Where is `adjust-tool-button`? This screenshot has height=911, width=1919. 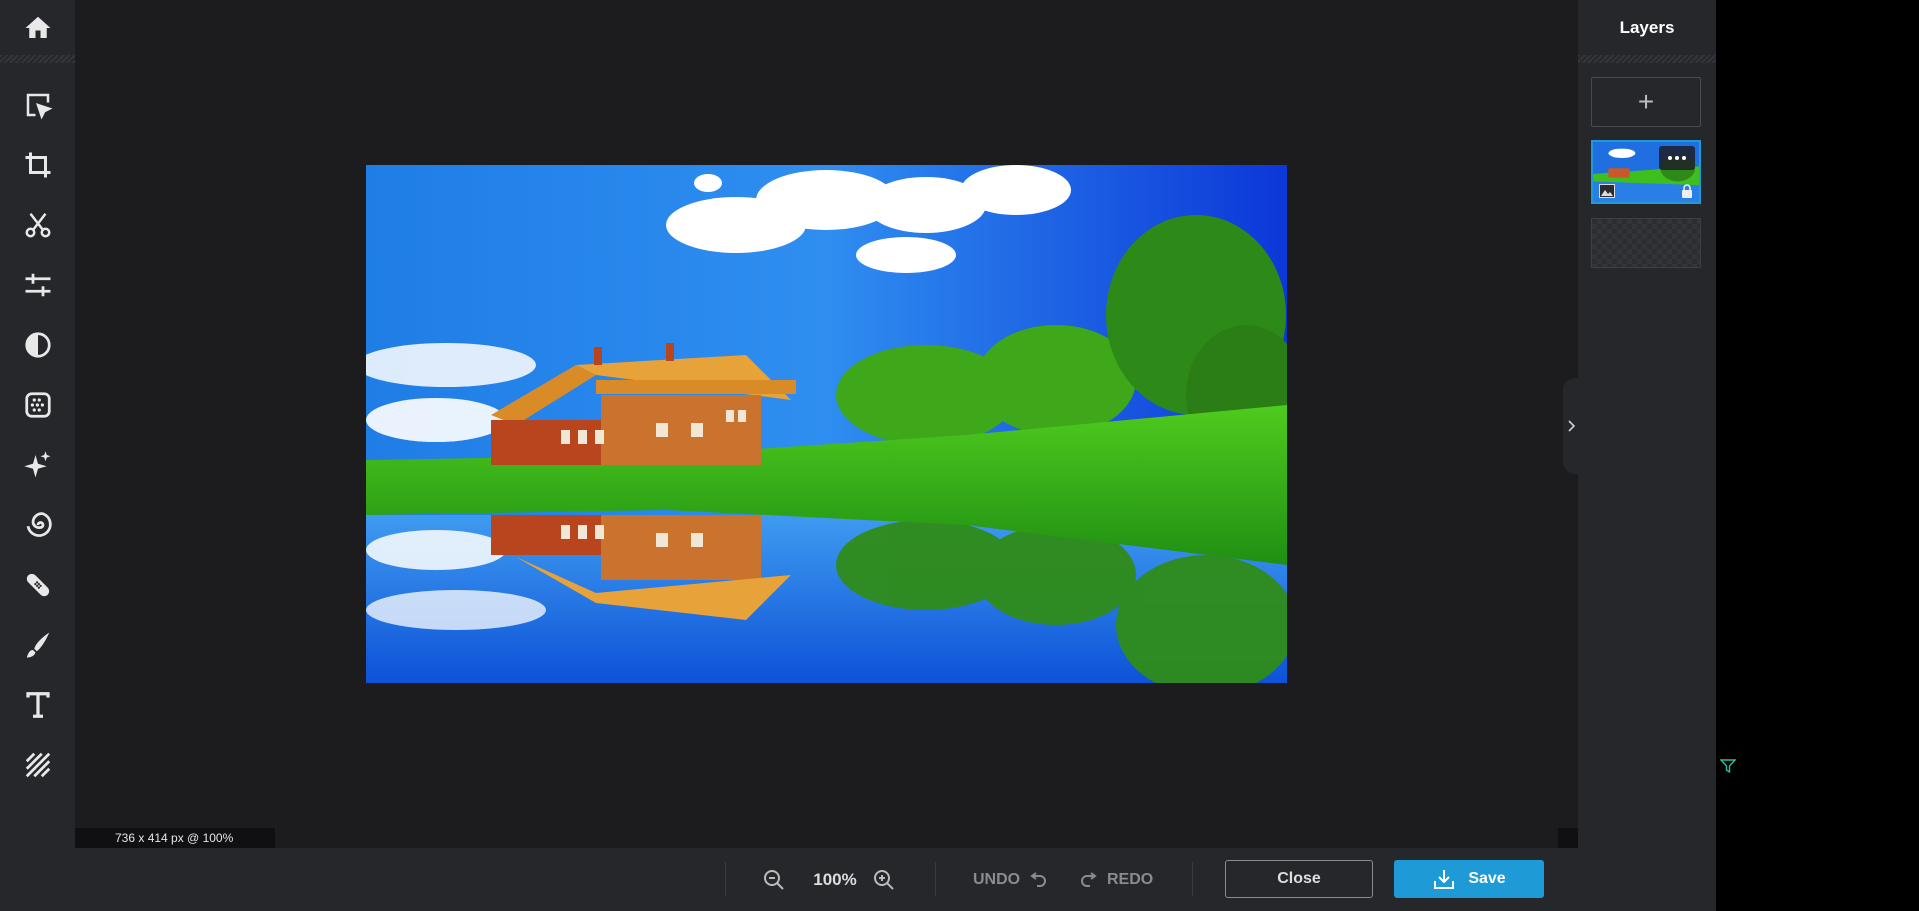
adjust-tool-button is located at coordinates (37, 285).